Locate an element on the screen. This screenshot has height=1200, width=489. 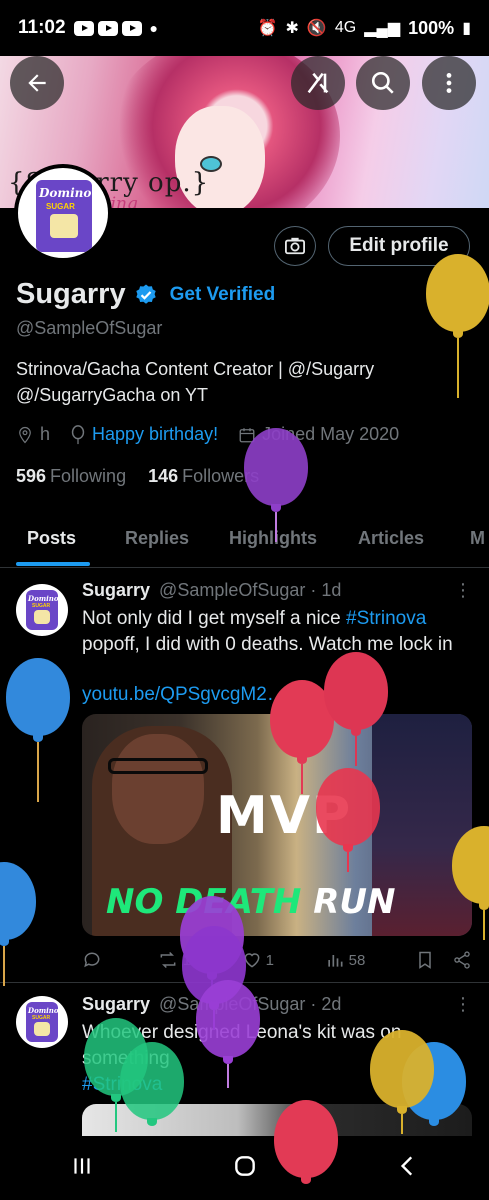
grok-icon is located at coordinates (318, 83).